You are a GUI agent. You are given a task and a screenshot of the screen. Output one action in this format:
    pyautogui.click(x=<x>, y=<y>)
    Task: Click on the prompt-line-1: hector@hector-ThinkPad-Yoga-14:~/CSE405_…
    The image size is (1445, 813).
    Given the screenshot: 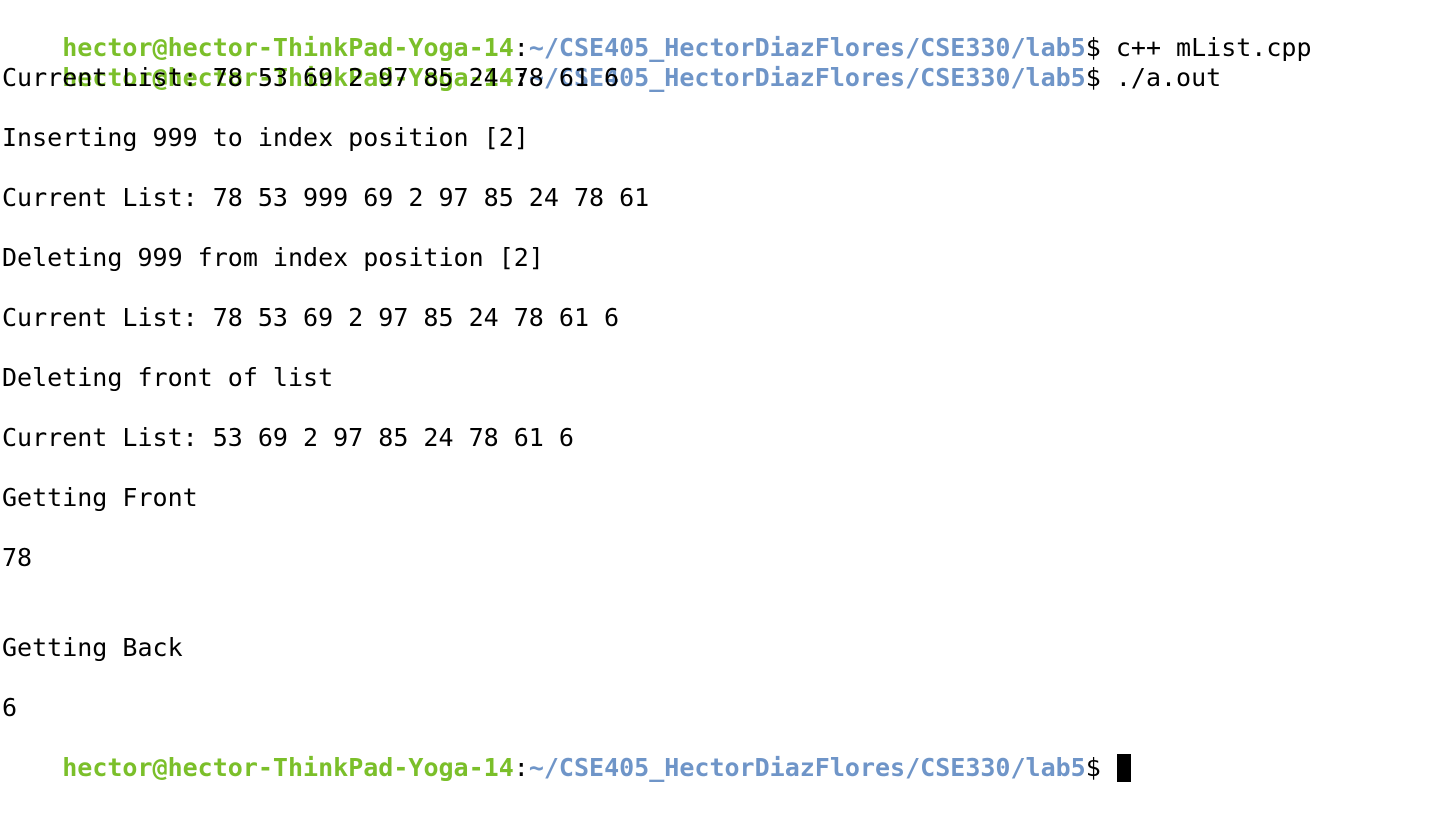 What is the action you would take?
    pyautogui.click(x=723, y=32)
    